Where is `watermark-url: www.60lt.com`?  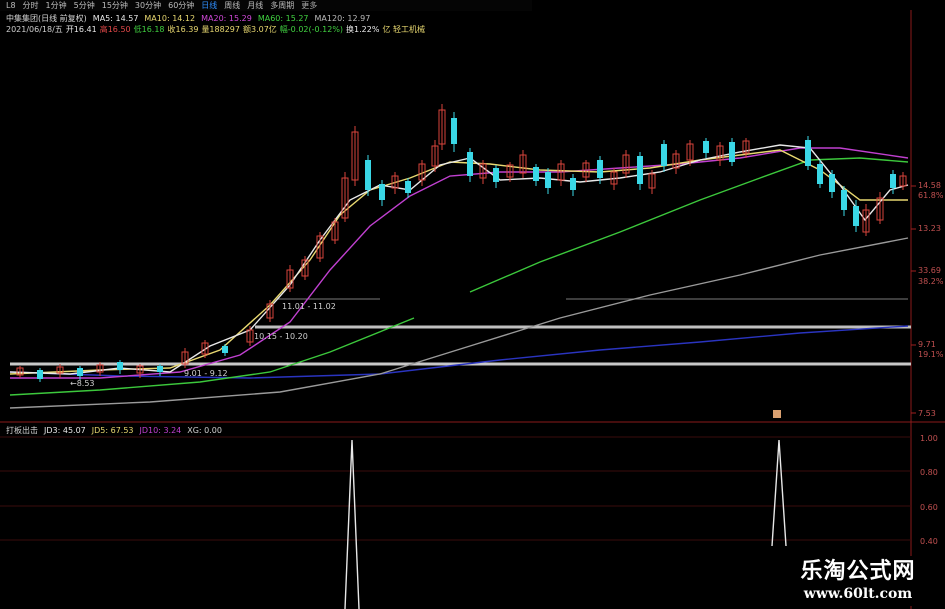
watermark-url: www.60lt.com is located at coordinates (858, 594).